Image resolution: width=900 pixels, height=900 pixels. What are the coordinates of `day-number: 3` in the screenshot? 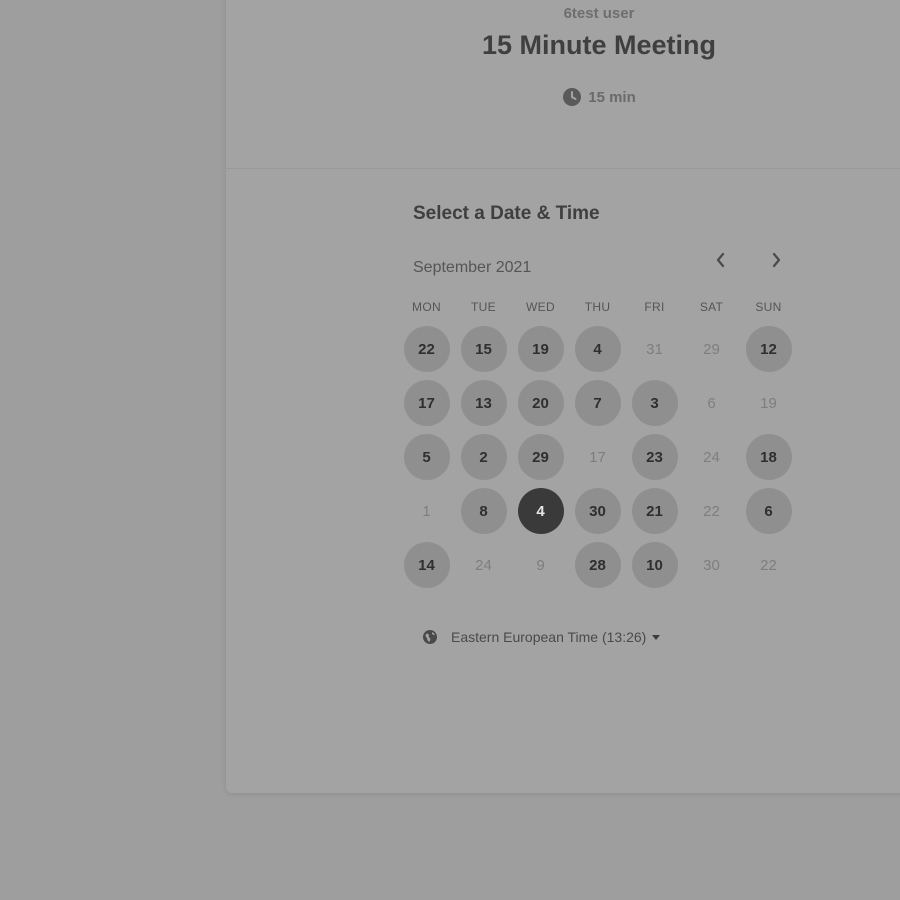 It's located at (654, 403).